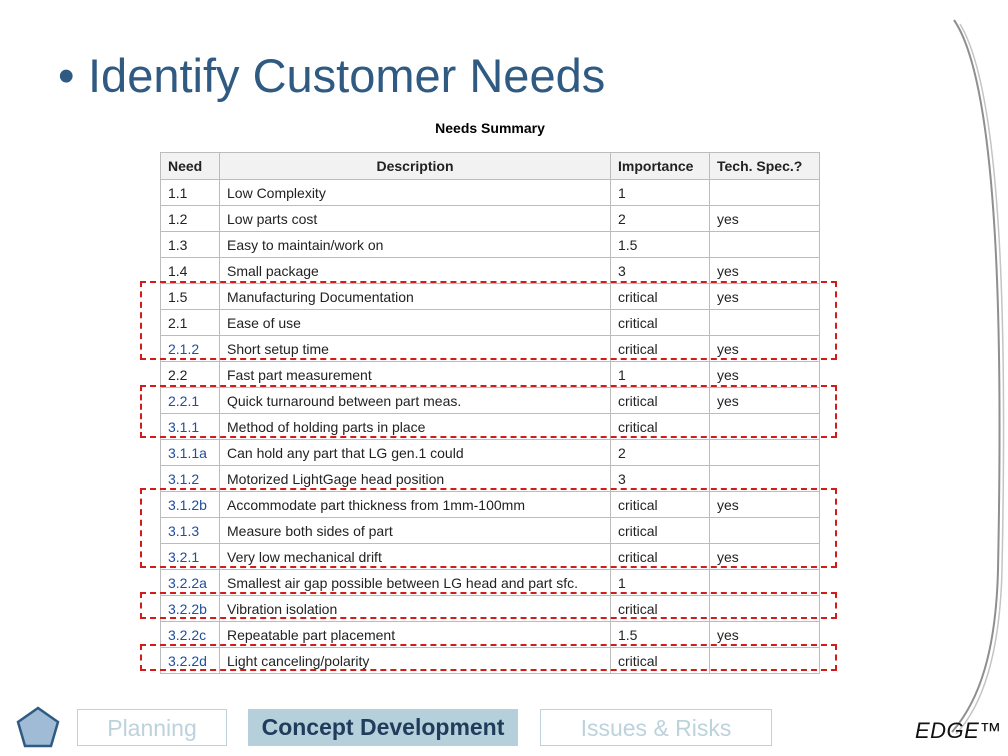  I want to click on description-cell: Low parts cost, so click(415, 218).